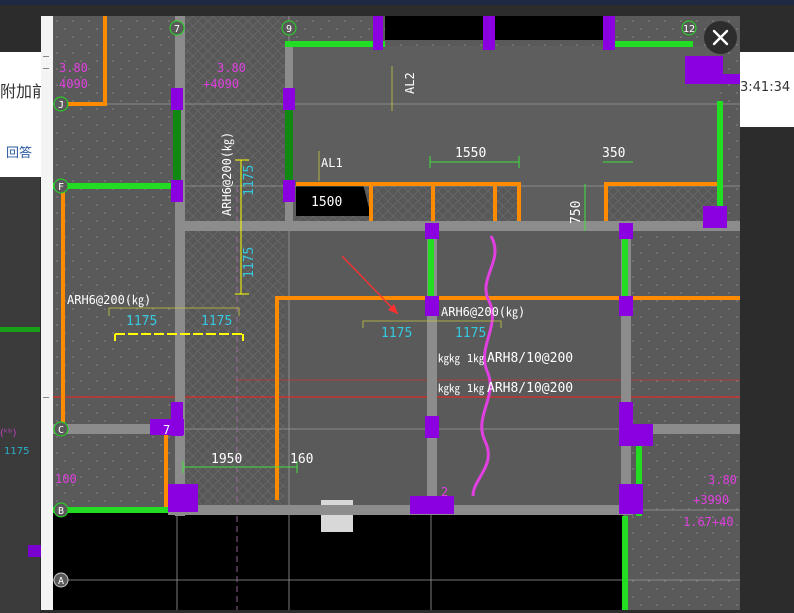  What do you see at coordinates (17, 451) in the screenshot?
I see `left-cad-text-2: 1175` at bounding box center [17, 451].